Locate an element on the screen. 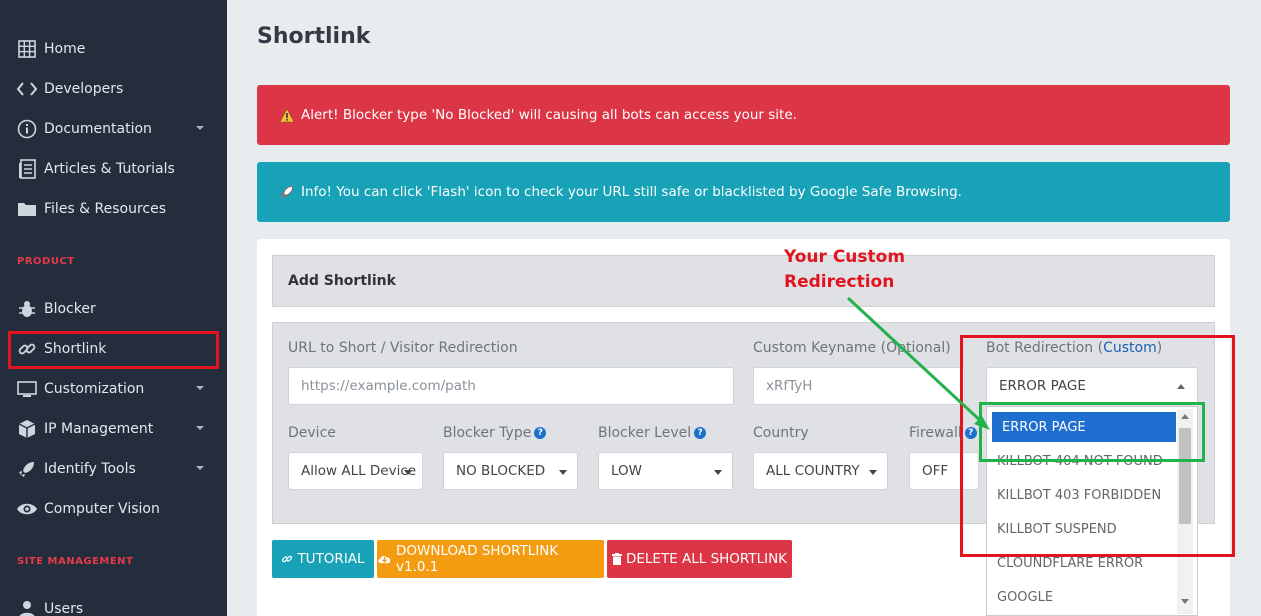  sidebar-item-label: Files & Resources is located at coordinates (105, 209).